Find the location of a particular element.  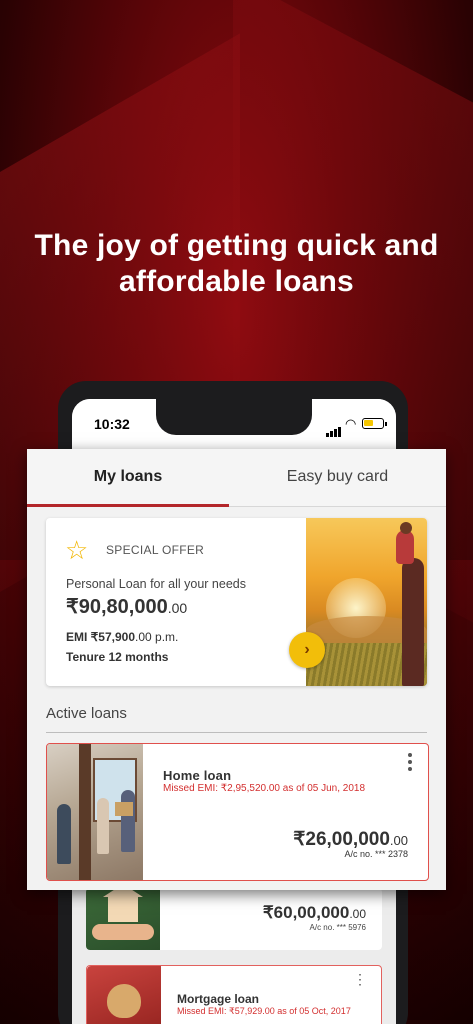

phone-notch is located at coordinates (234, 417).